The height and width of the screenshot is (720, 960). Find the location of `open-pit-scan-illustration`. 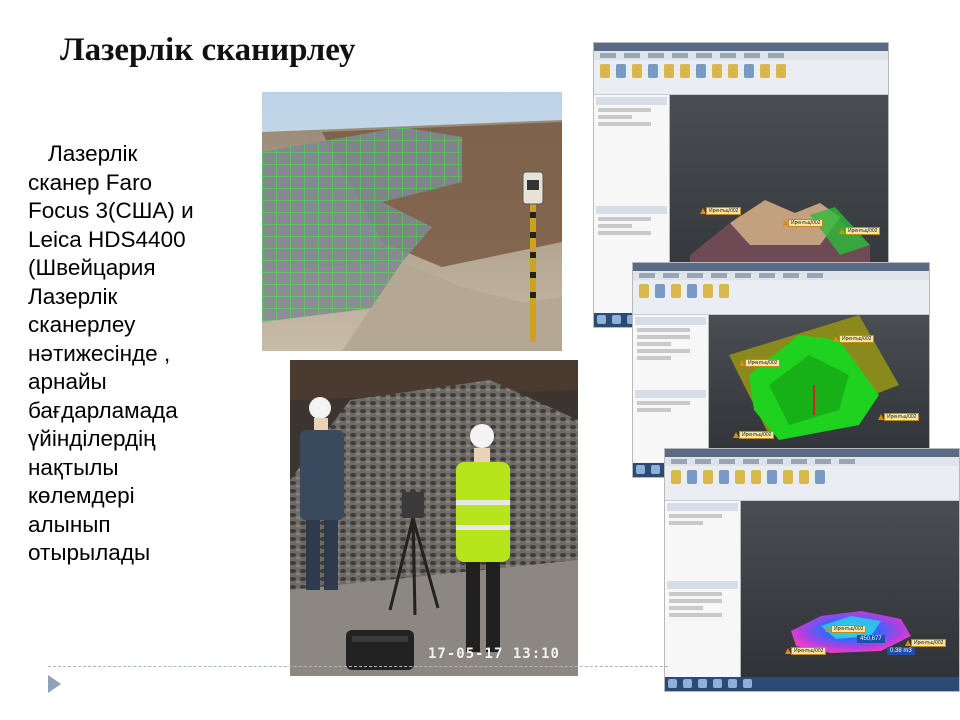

open-pit-scan-illustration is located at coordinates (412, 221).